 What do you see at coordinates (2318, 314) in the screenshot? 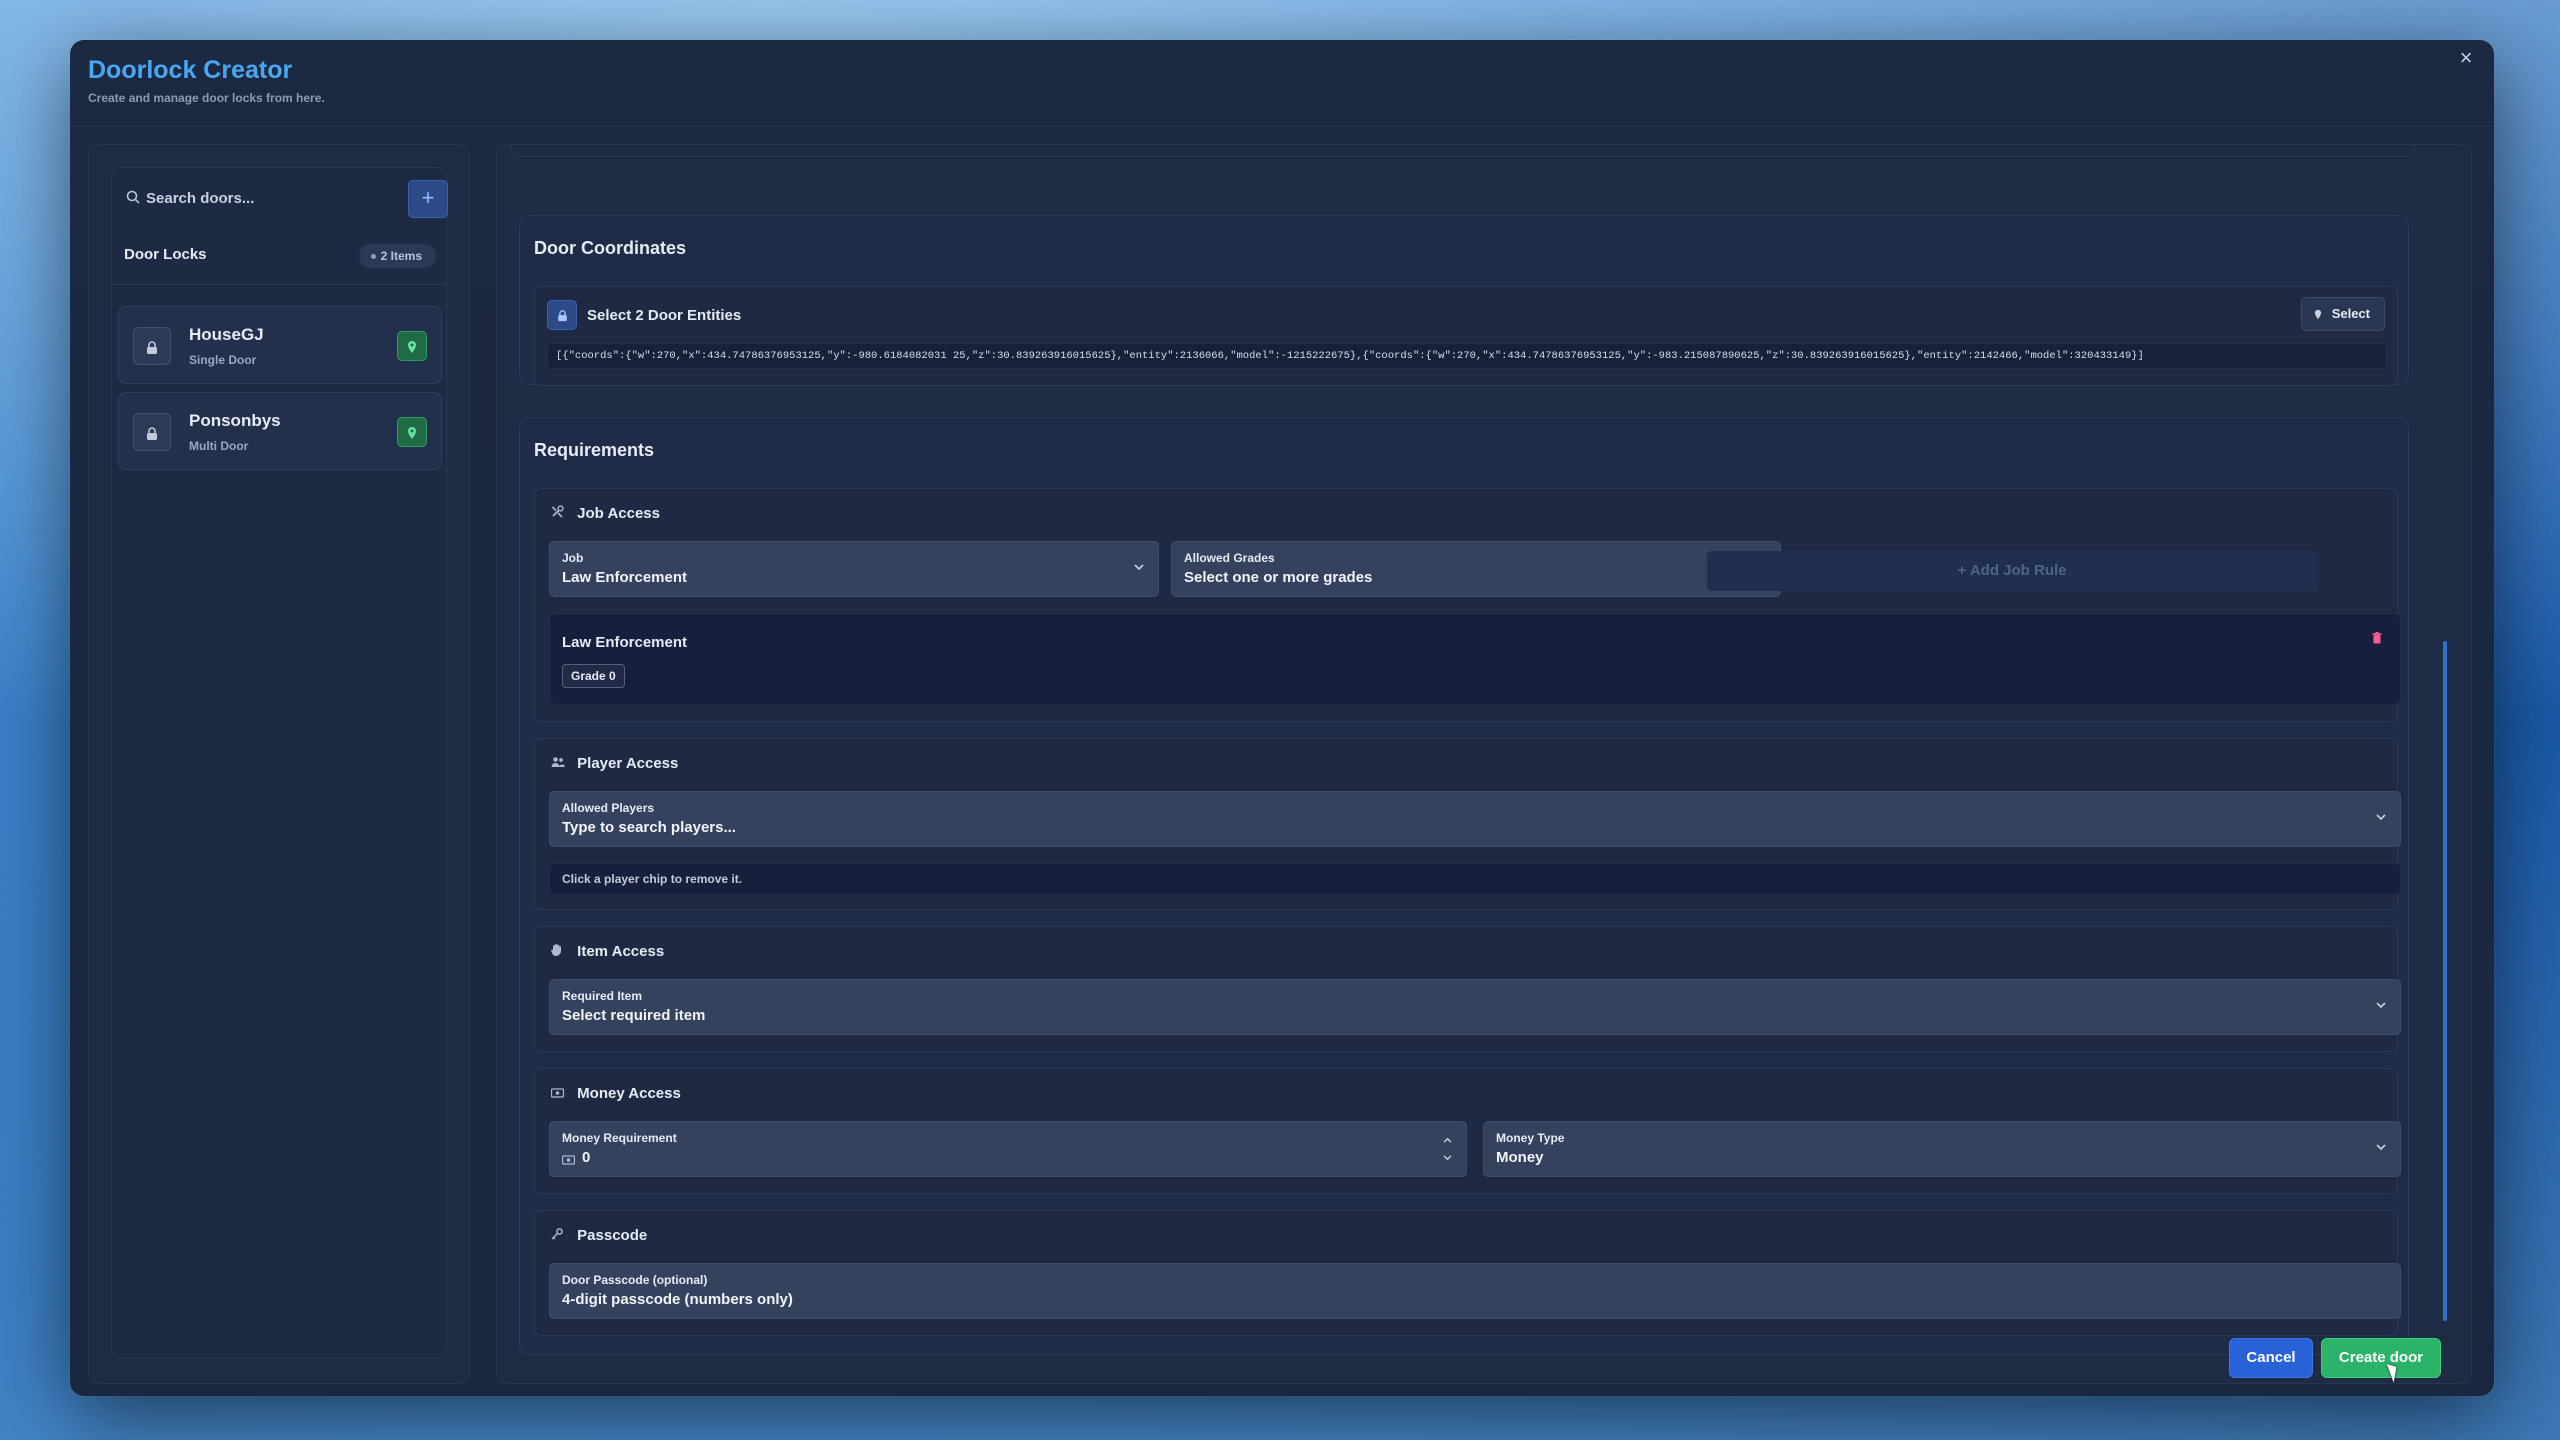
I see `pin-icon` at bounding box center [2318, 314].